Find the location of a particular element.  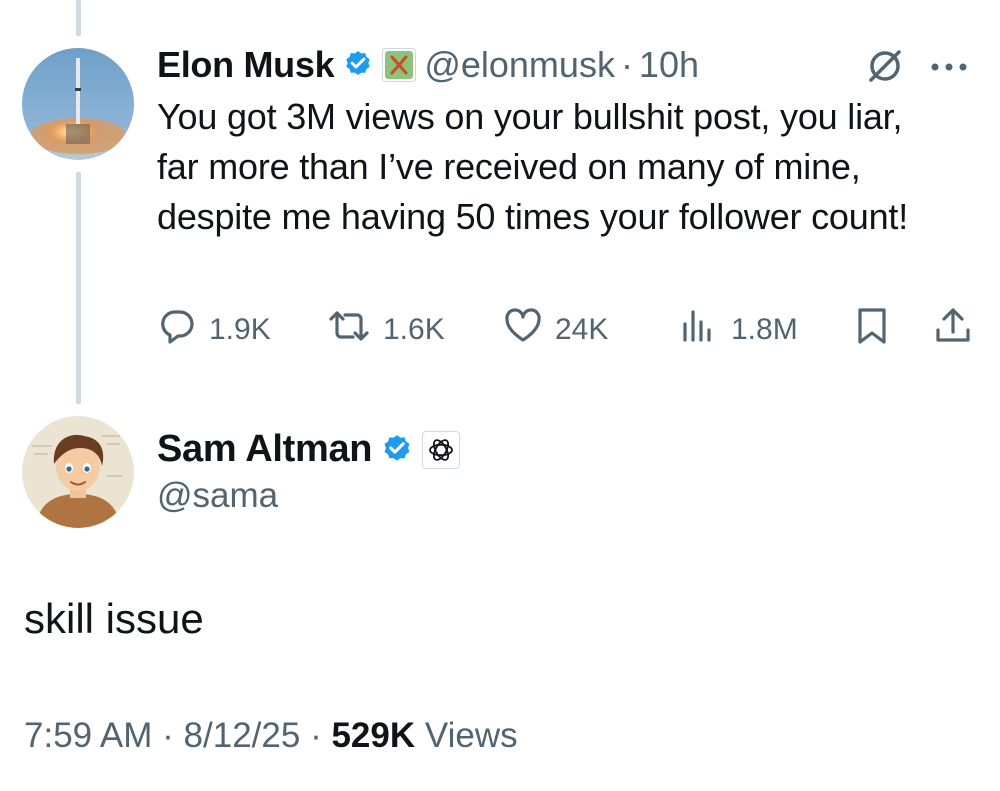

like-icon is located at coordinates (523, 330).